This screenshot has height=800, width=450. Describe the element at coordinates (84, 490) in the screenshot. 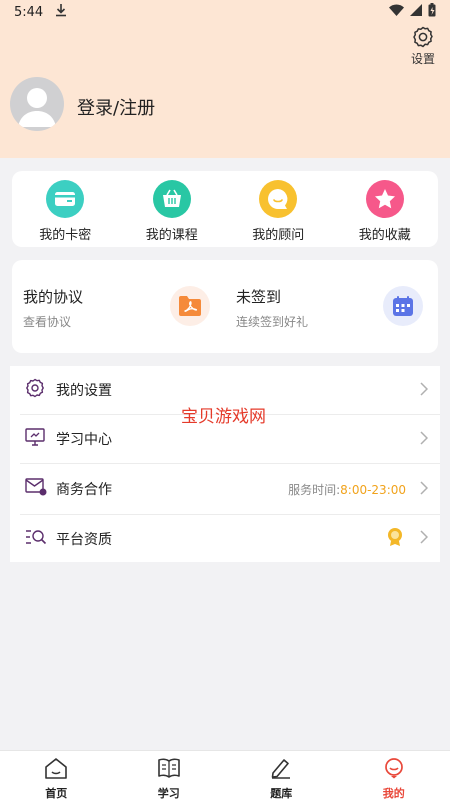

I see `menu-item-label: 商务合作` at that location.